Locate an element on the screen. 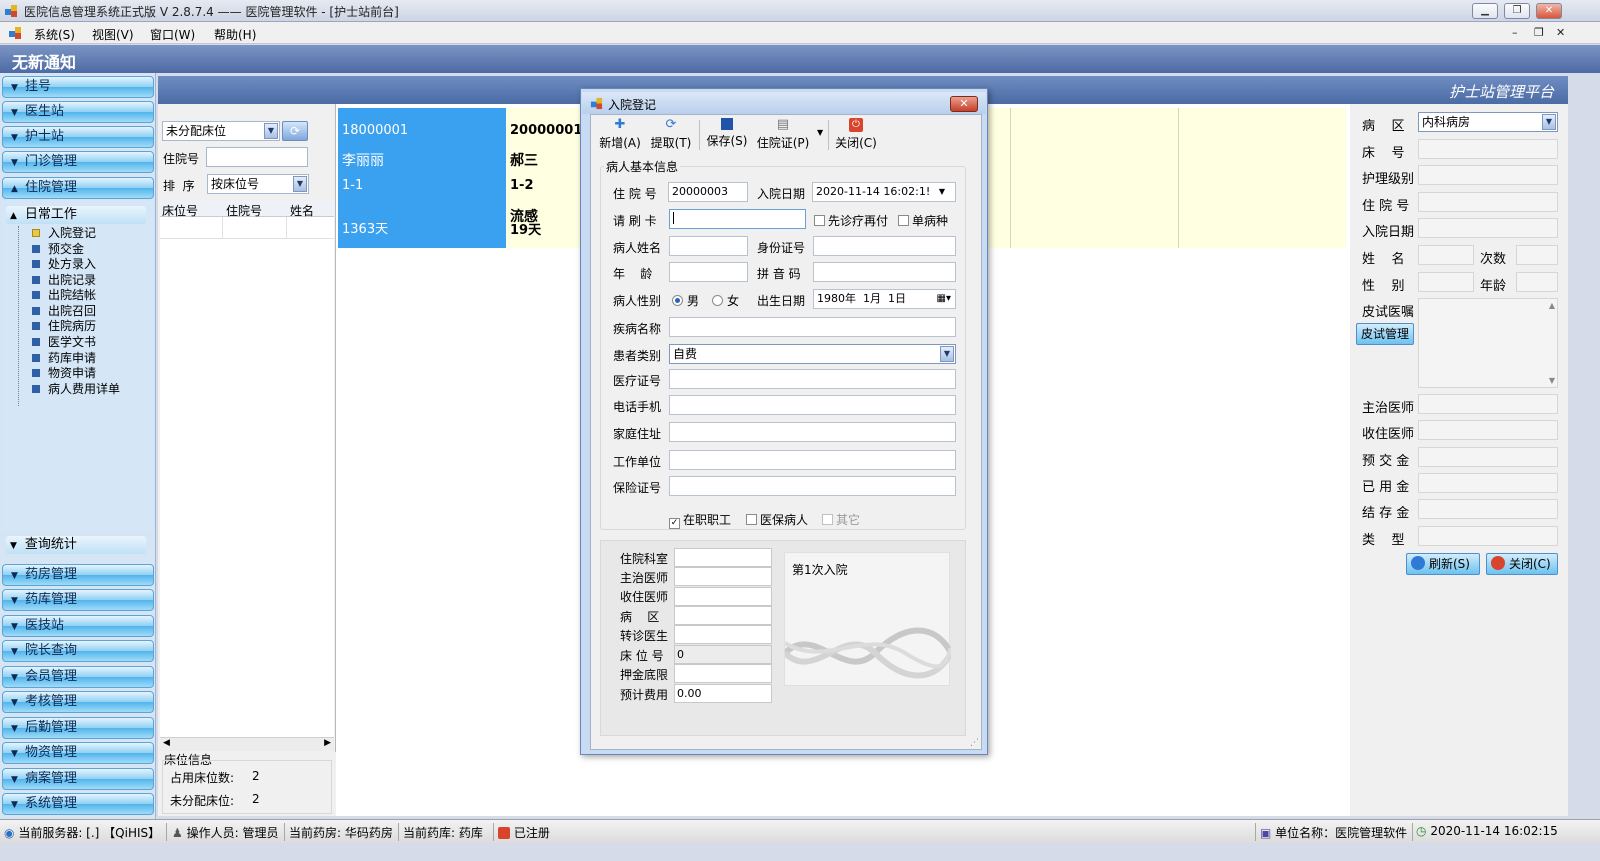 This screenshot has width=1600, height=861. patient-name-input is located at coordinates (708, 246).